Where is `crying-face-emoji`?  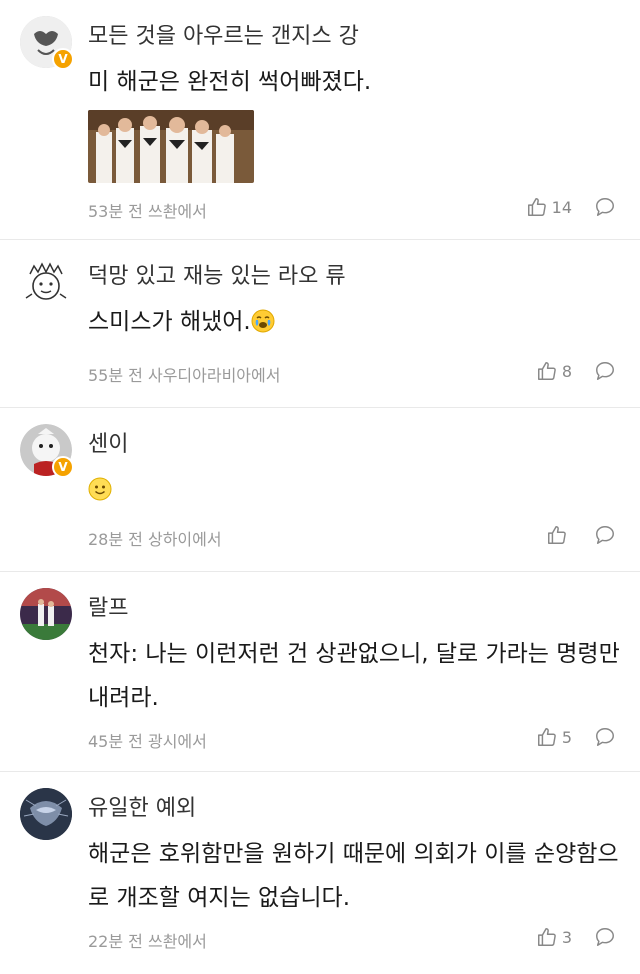 crying-face-emoji is located at coordinates (263, 321).